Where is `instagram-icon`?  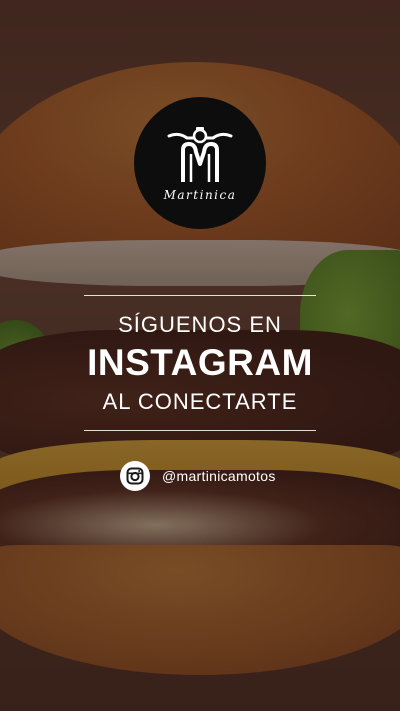 instagram-icon is located at coordinates (135, 476).